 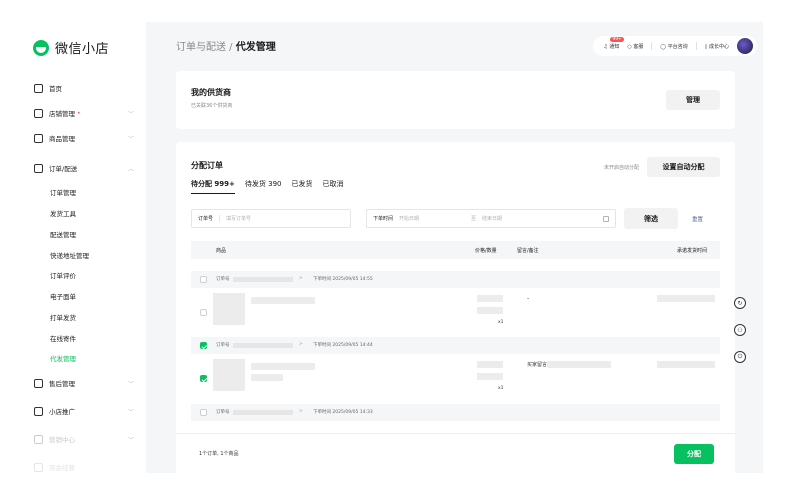 What do you see at coordinates (63, 275) in the screenshot?
I see `sidebar-subitem-reviews: 订单评价` at bounding box center [63, 275].